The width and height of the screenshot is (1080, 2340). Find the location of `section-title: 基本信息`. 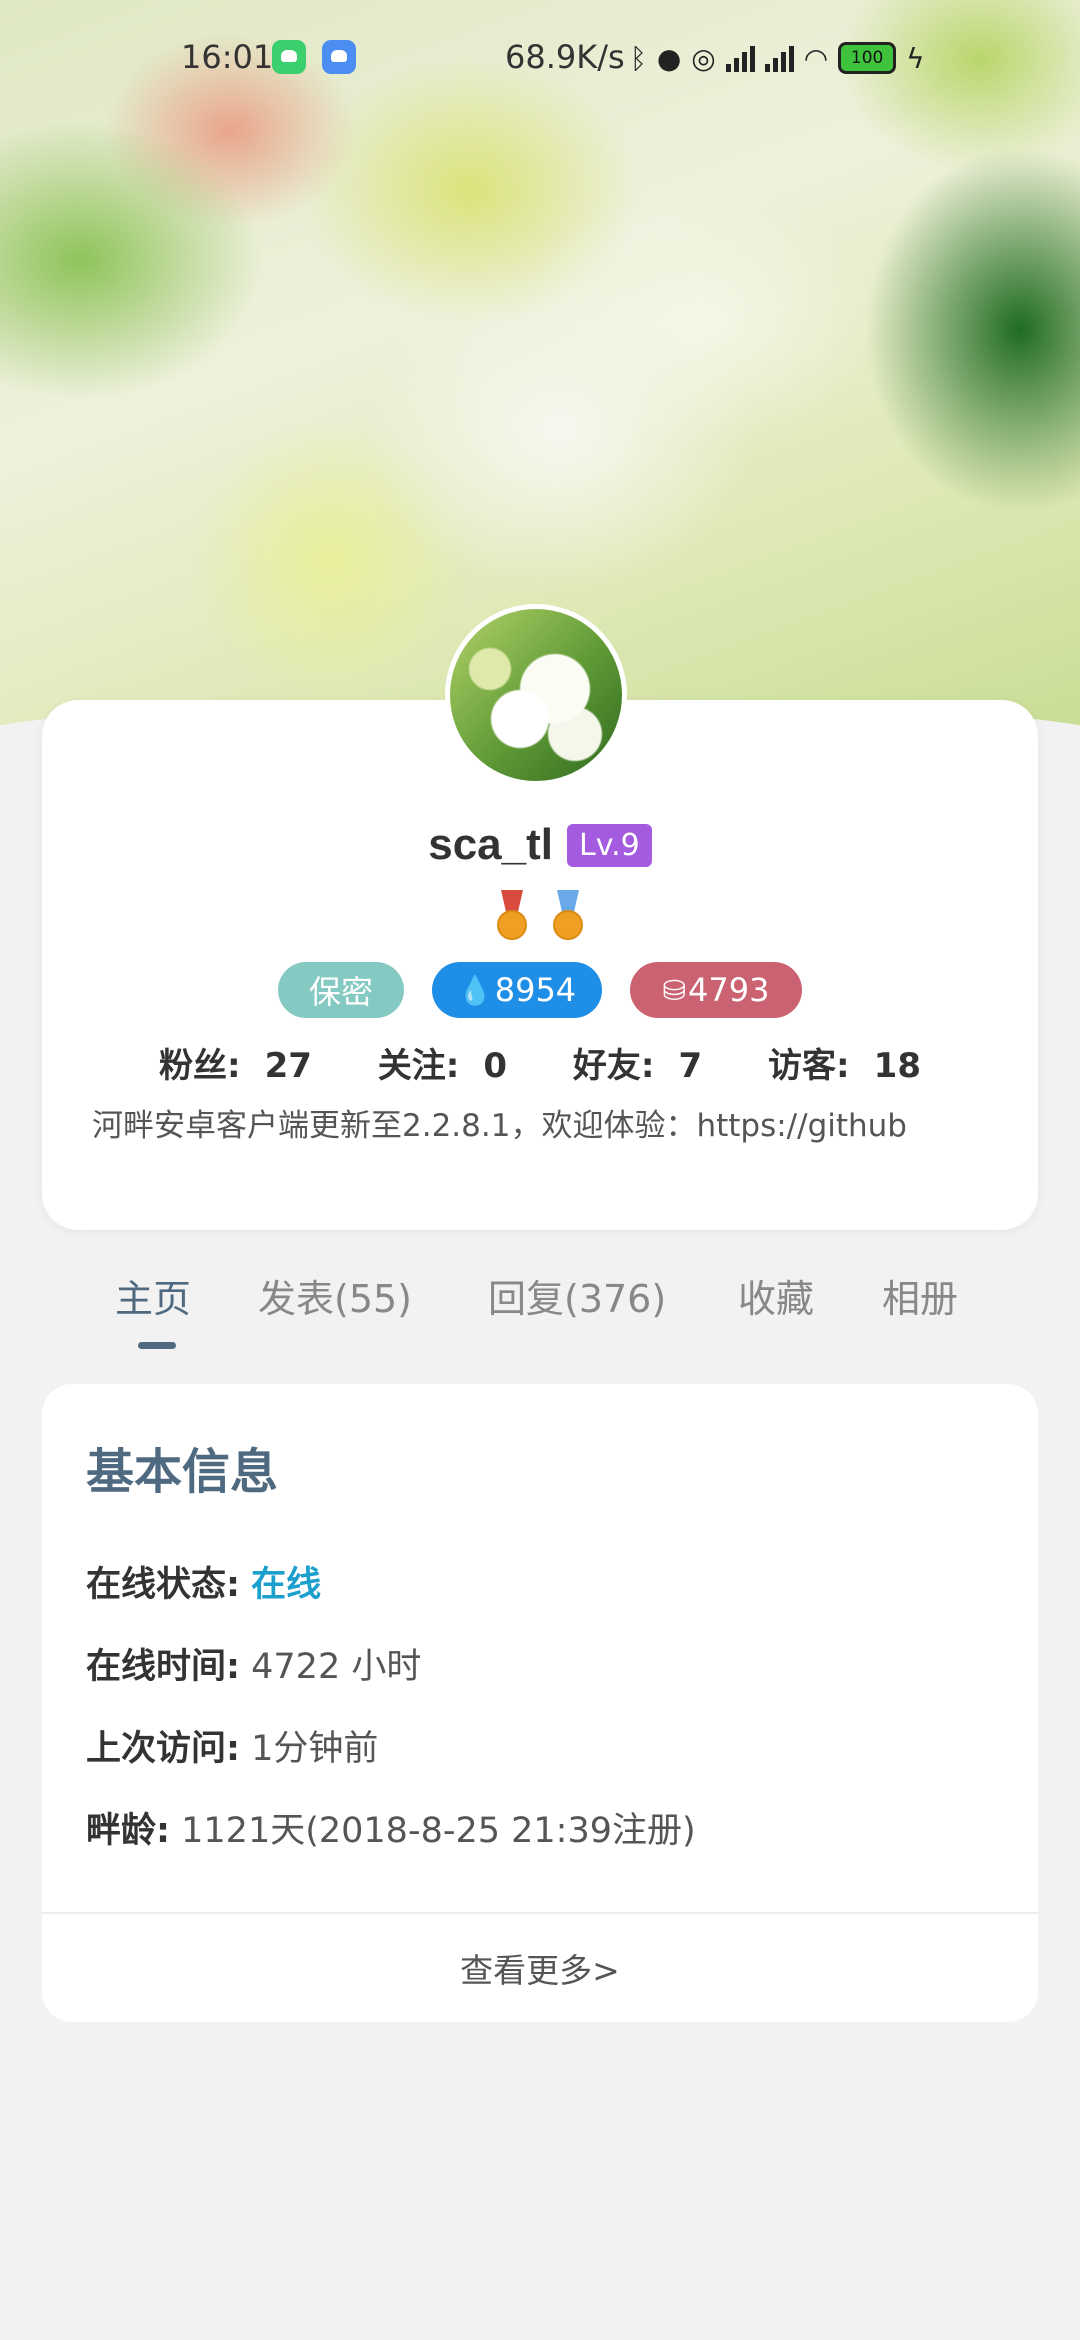

section-title: 基本信息 is located at coordinates (182, 1472).